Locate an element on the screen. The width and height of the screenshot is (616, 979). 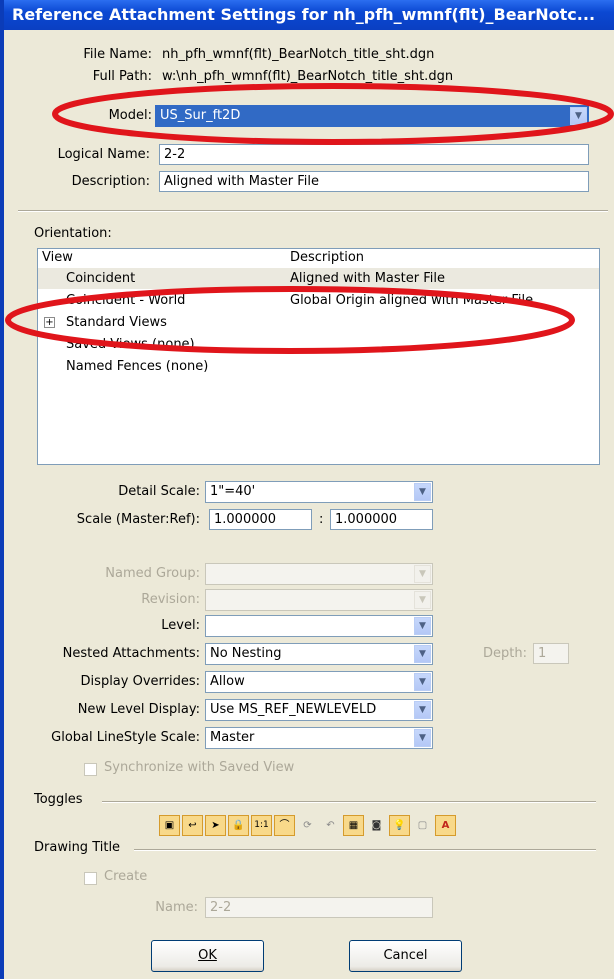
cancel-button: Cancel is located at coordinates (405, 956).